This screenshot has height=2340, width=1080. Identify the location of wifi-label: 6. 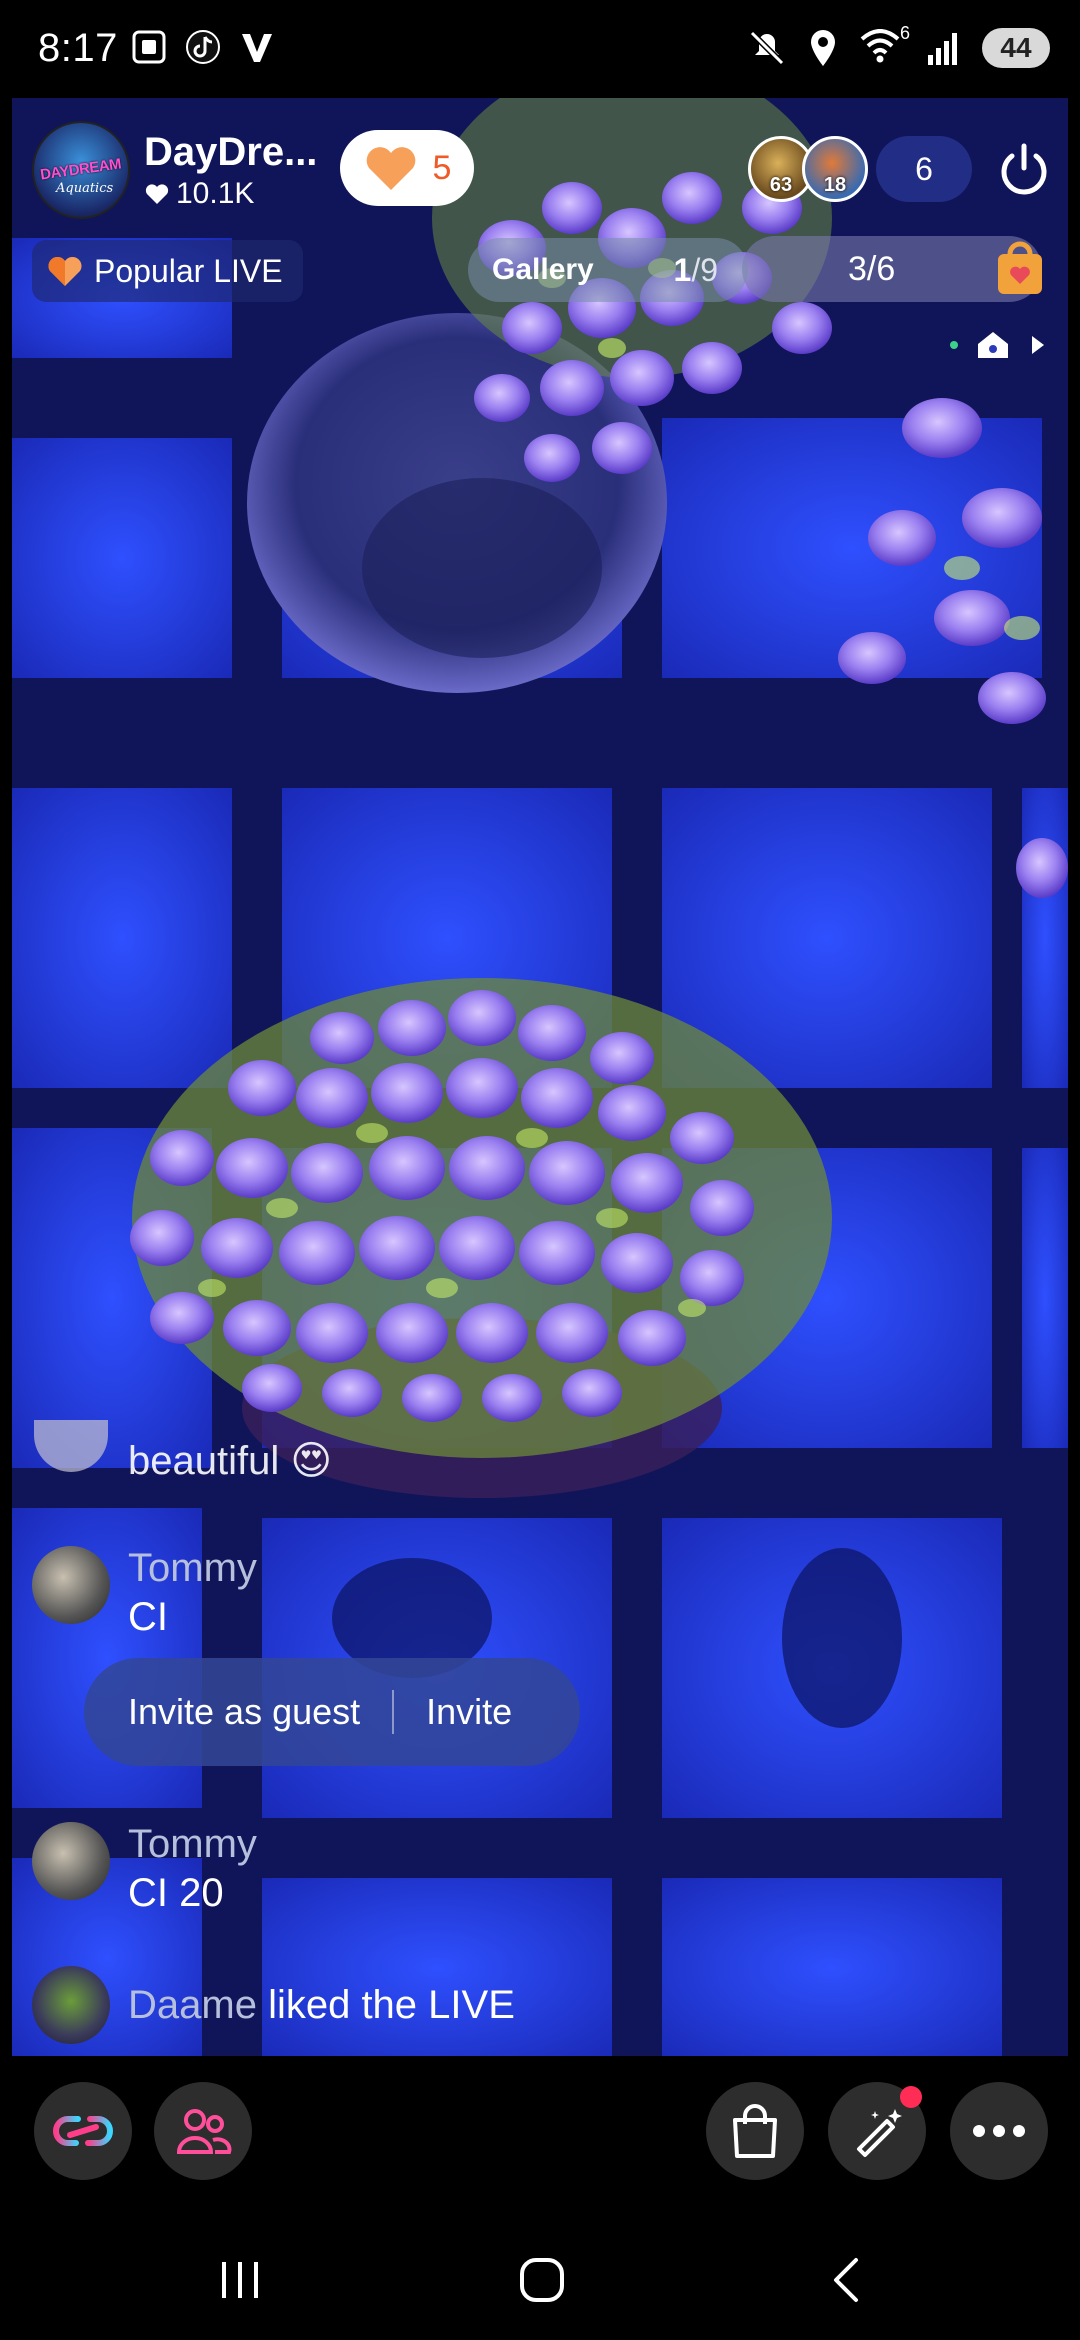
(904, 33).